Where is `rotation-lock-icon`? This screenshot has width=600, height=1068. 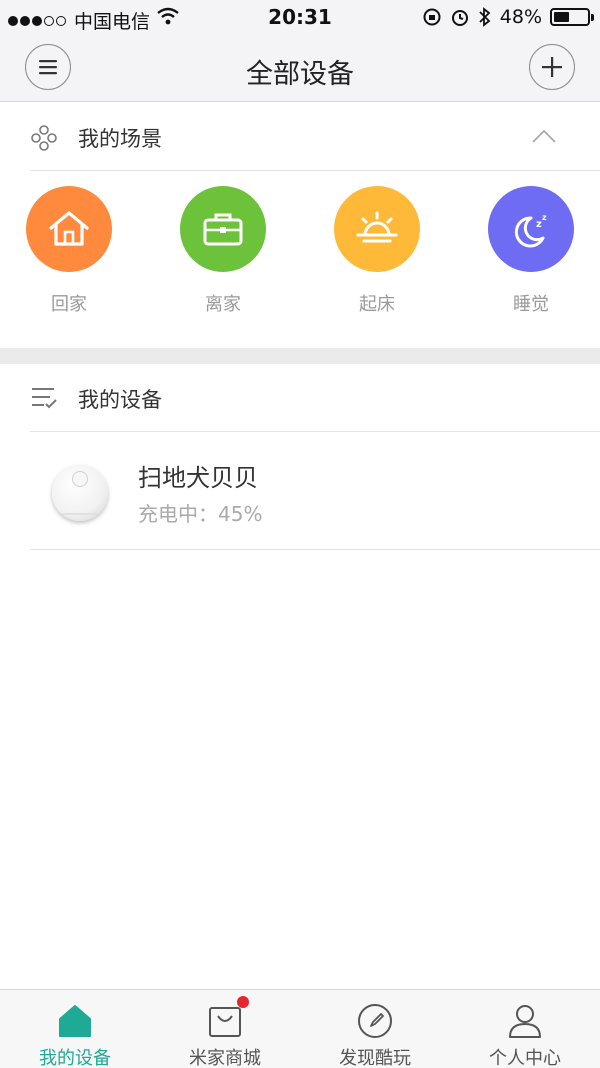 rotation-lock-icon is located at coordinates (432, 17).